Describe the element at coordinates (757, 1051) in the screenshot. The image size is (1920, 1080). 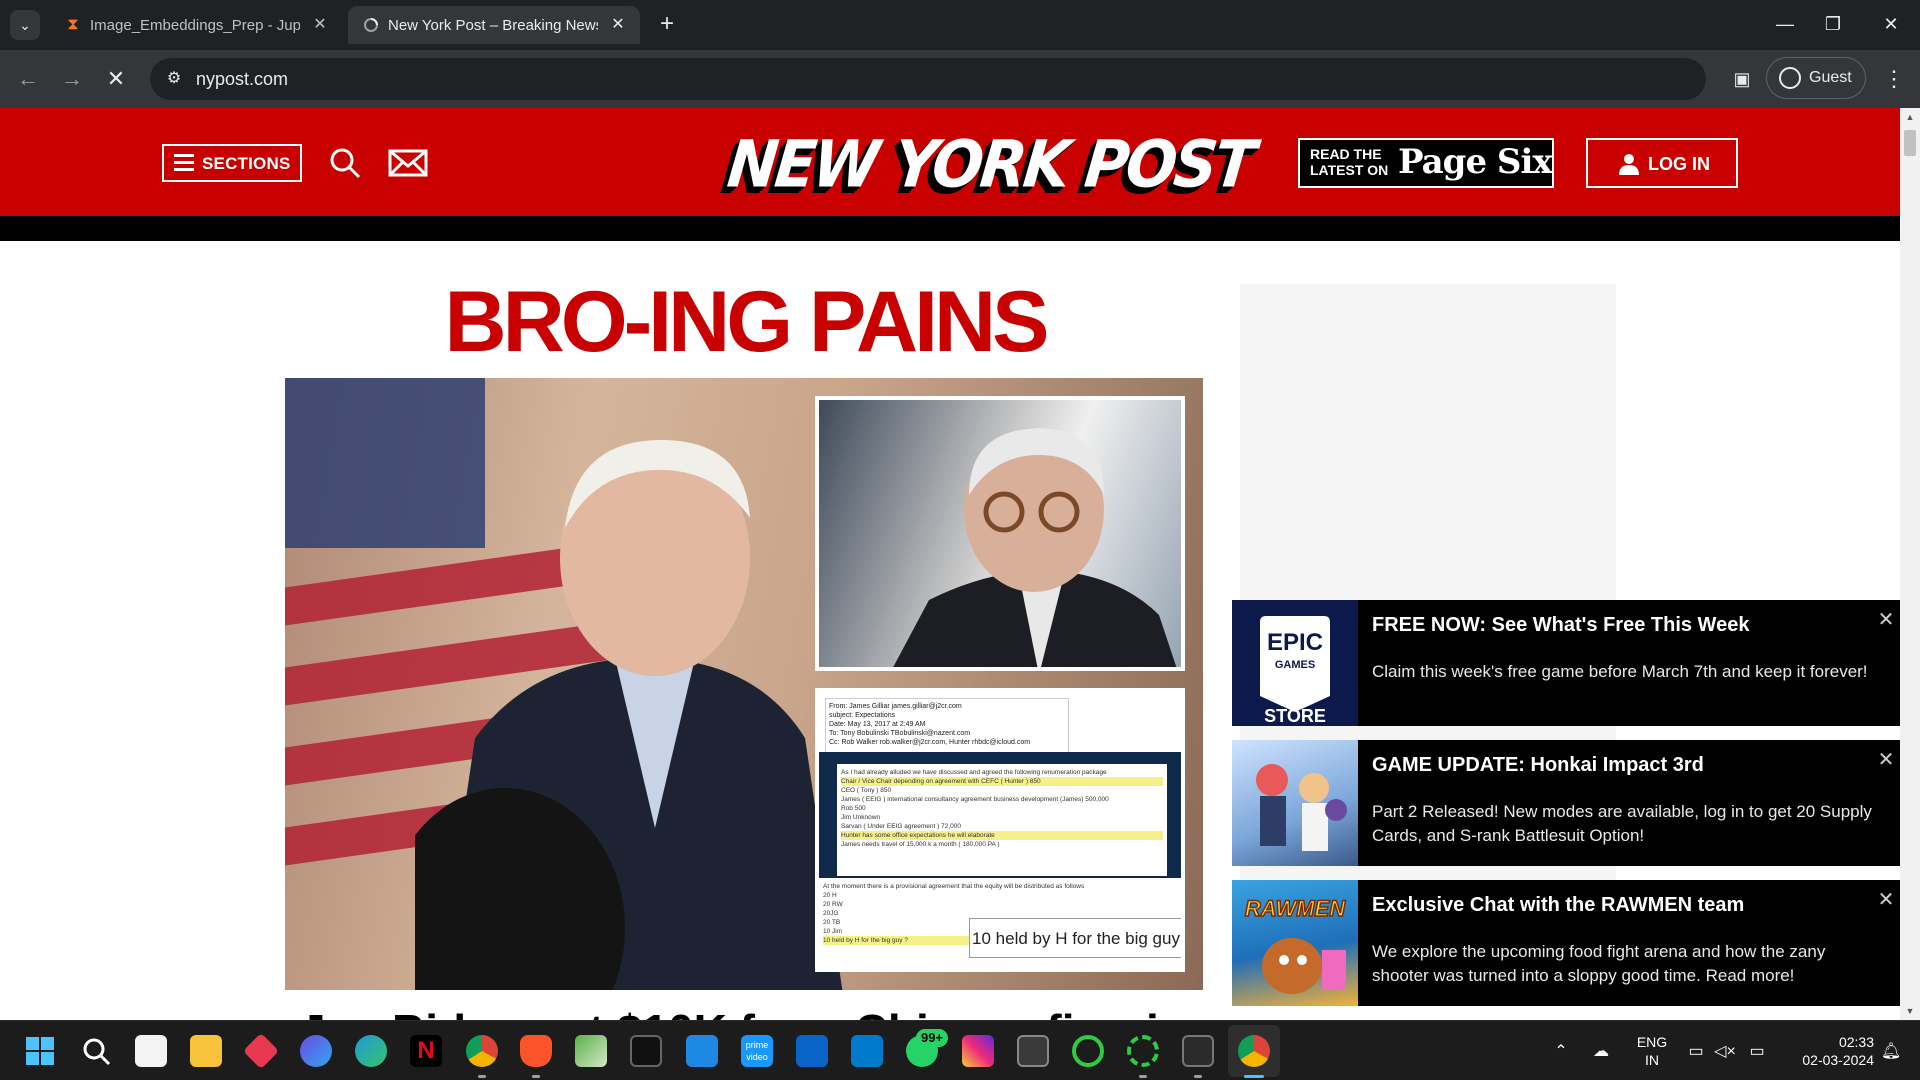
I see `prime-video-icon: prime video` at that location.